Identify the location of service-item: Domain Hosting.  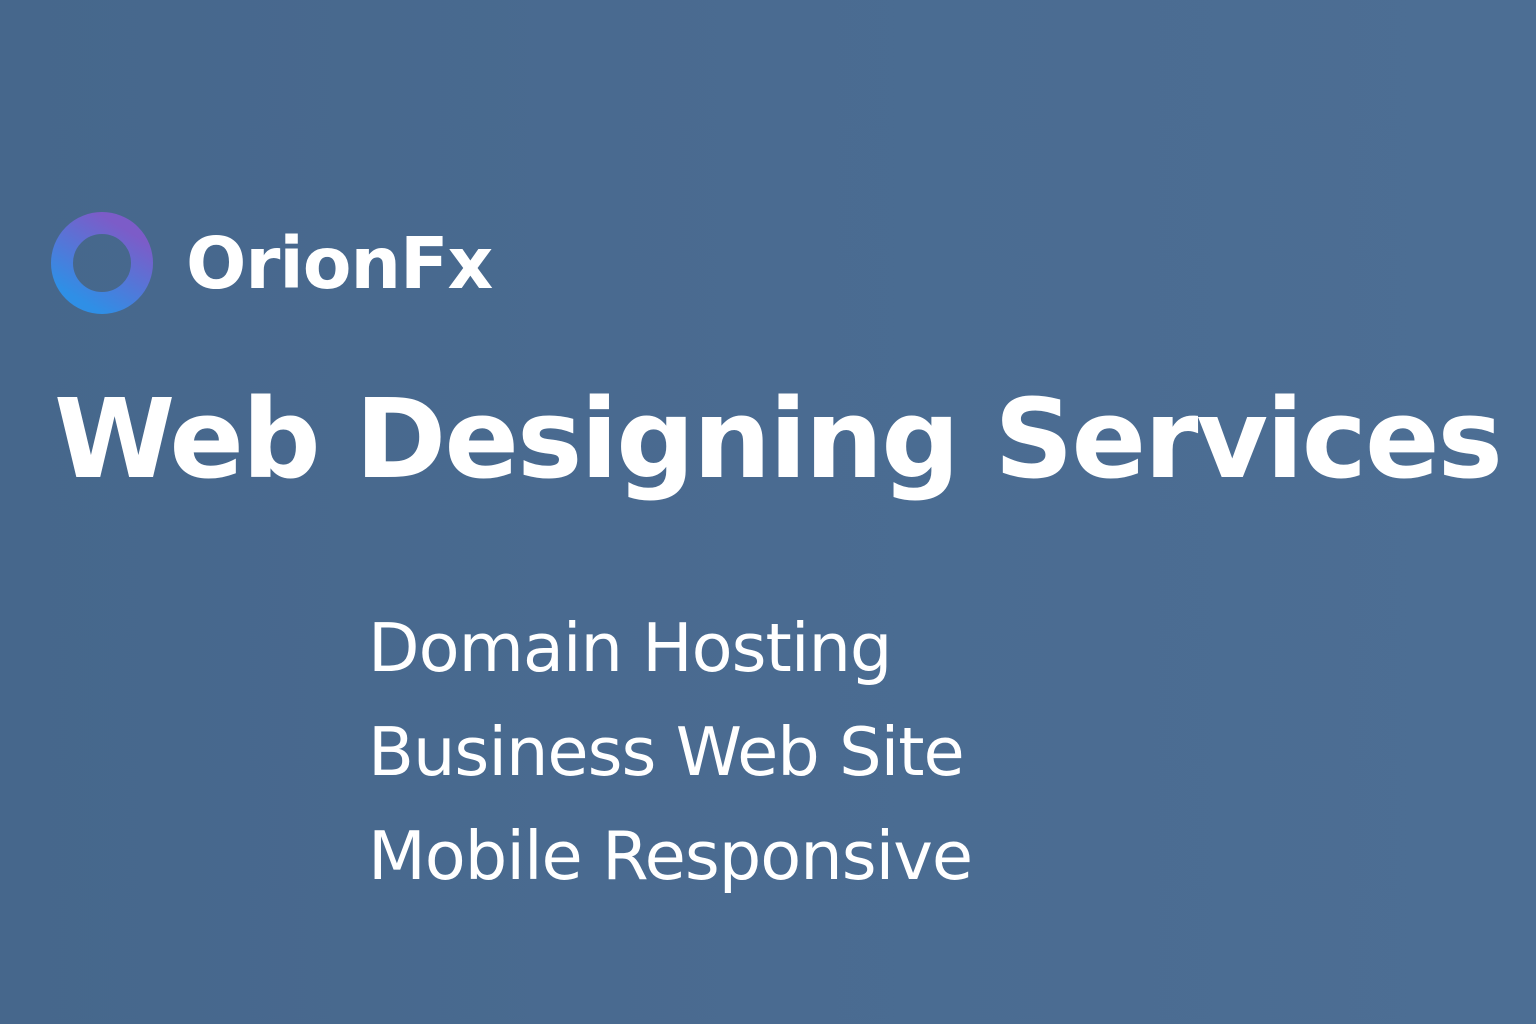
(630, 648).